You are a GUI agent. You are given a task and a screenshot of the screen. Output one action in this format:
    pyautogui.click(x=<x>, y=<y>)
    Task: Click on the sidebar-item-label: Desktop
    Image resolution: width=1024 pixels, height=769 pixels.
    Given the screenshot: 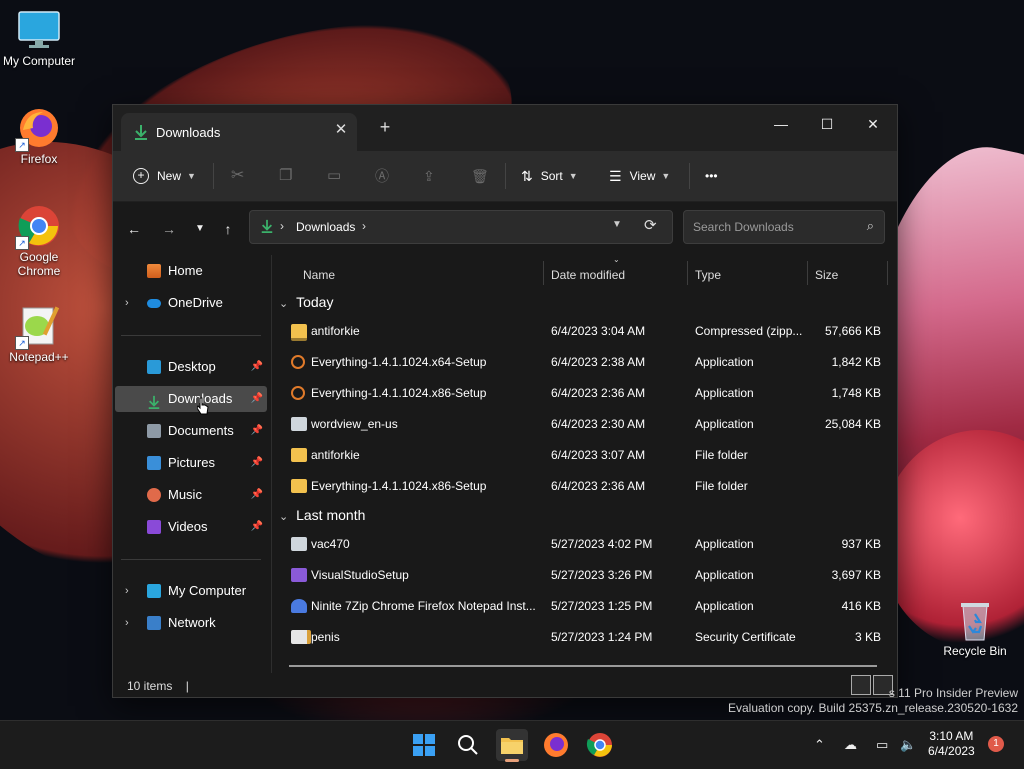 What is the action you would take?
    pyautogui.click(x=192, y=366)
    